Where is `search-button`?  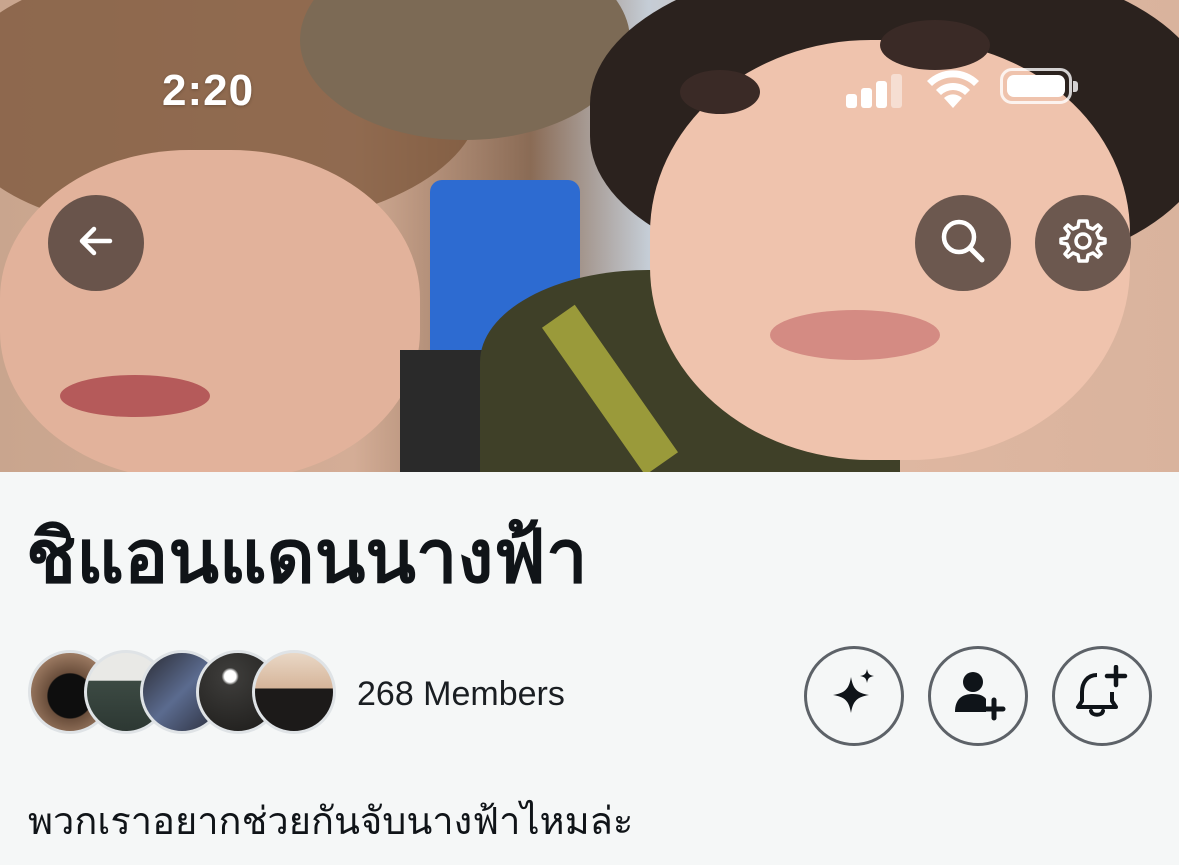
search-button is located at coordinates (963, 243).